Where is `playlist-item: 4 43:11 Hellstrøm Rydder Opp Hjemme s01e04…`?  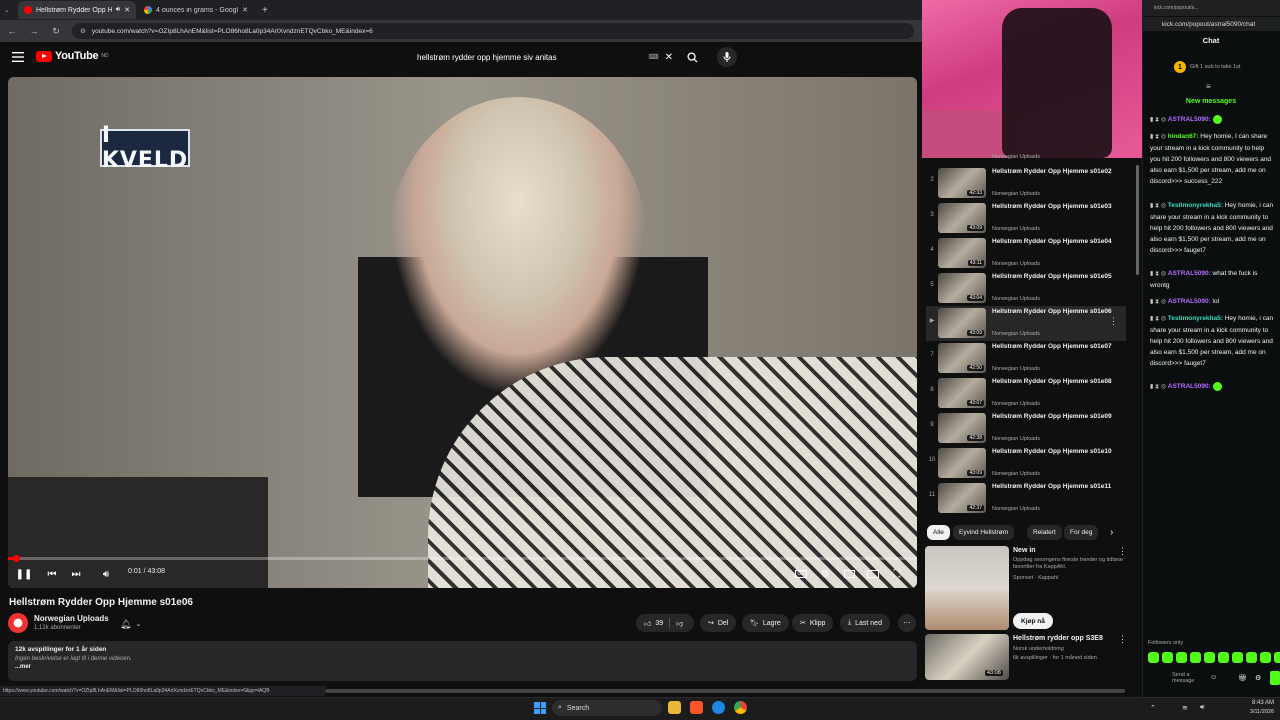 playlist-item: 4 43:11 Hellstrøm Rydder Opp Hjemme s01e04… is located at coordinates (1026, 253).